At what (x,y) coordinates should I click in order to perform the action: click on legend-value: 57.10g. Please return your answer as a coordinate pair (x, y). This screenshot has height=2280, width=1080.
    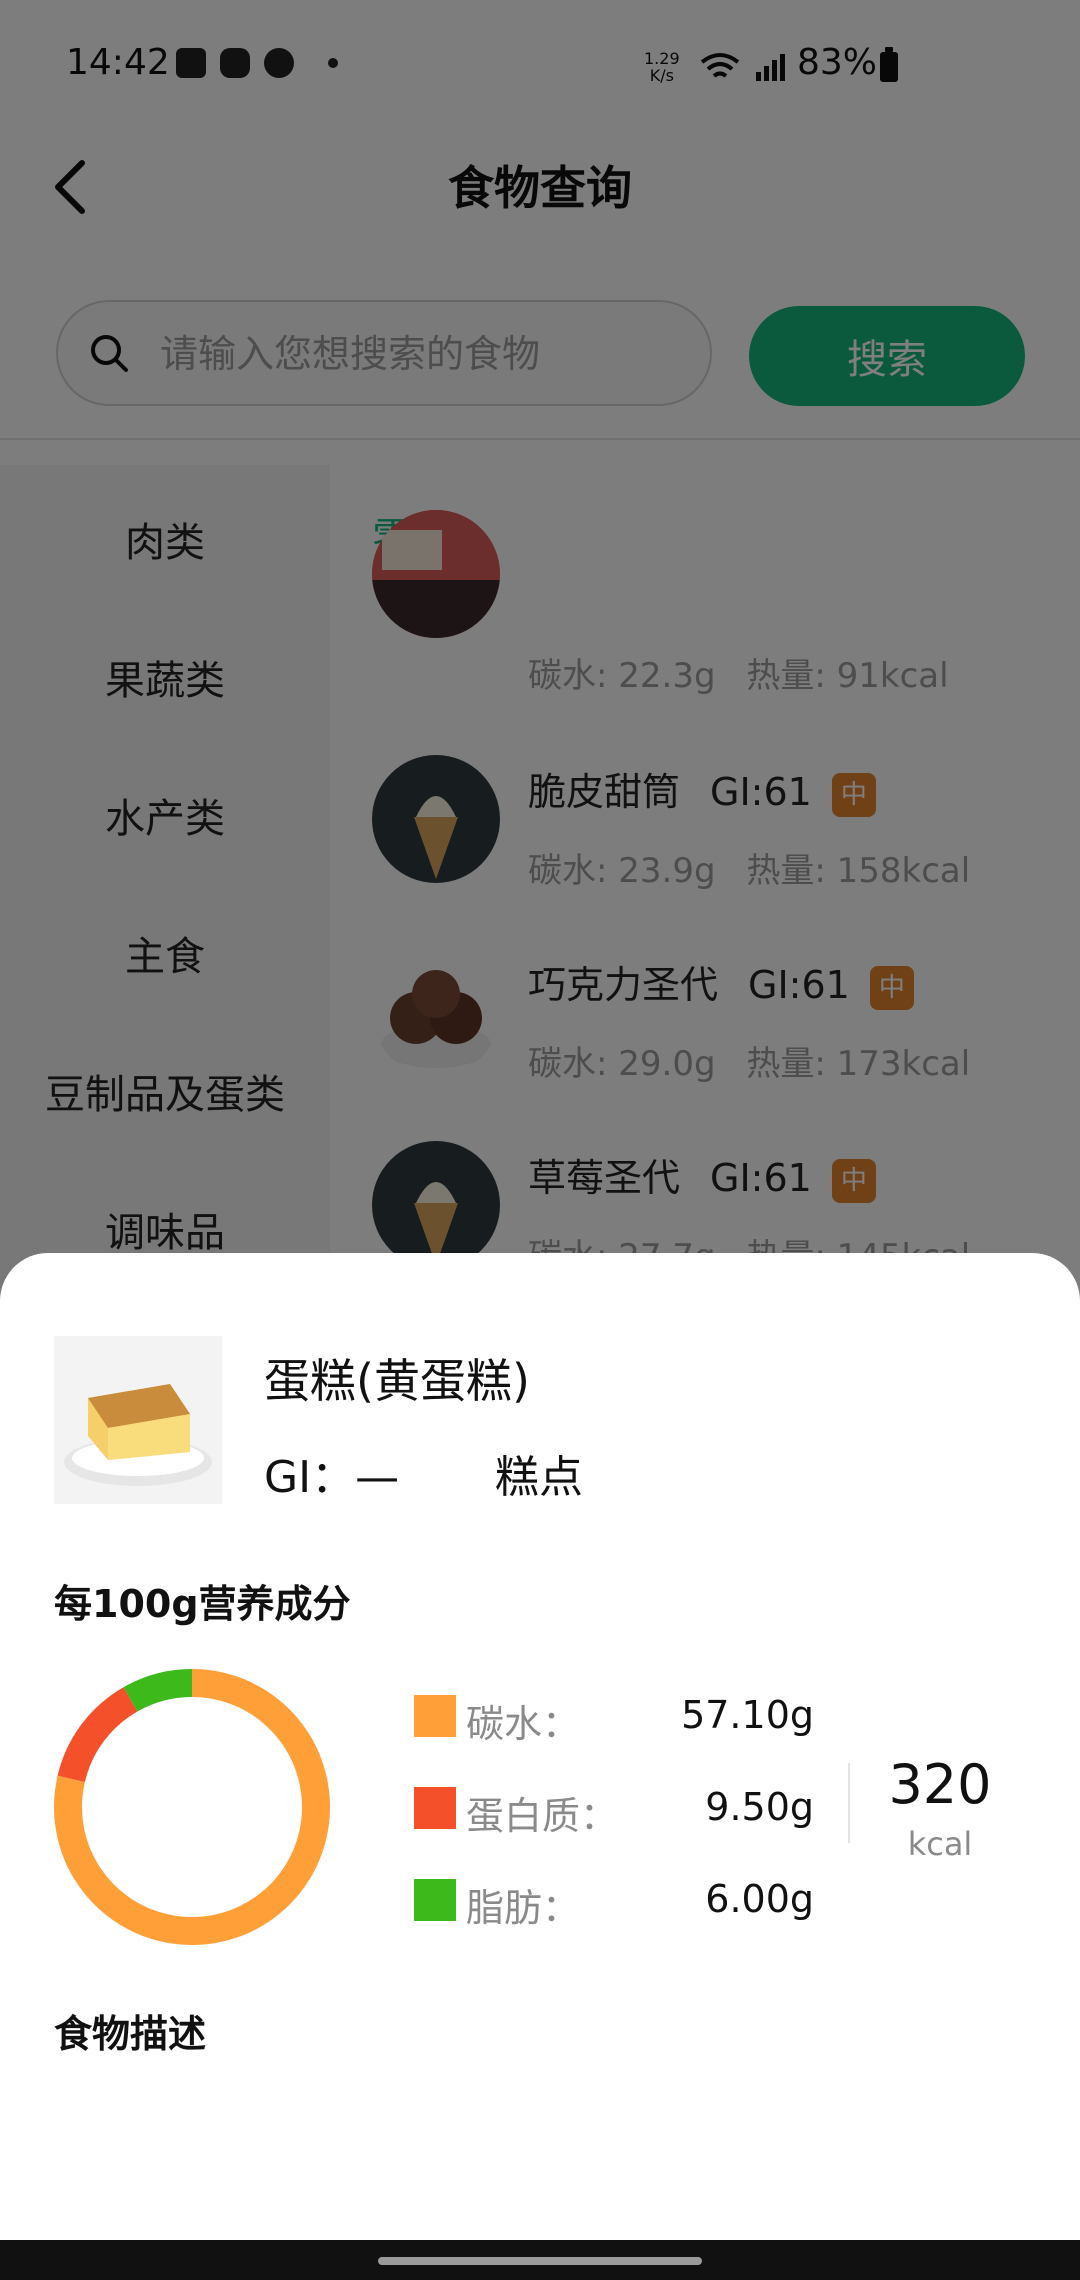
    Looking at the image, I should click on (747, 1715).